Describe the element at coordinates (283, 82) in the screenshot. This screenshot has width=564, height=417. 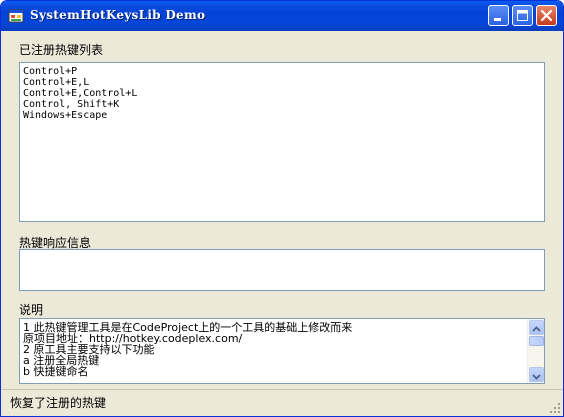
I see `list-item: Control+E,L` at that location.